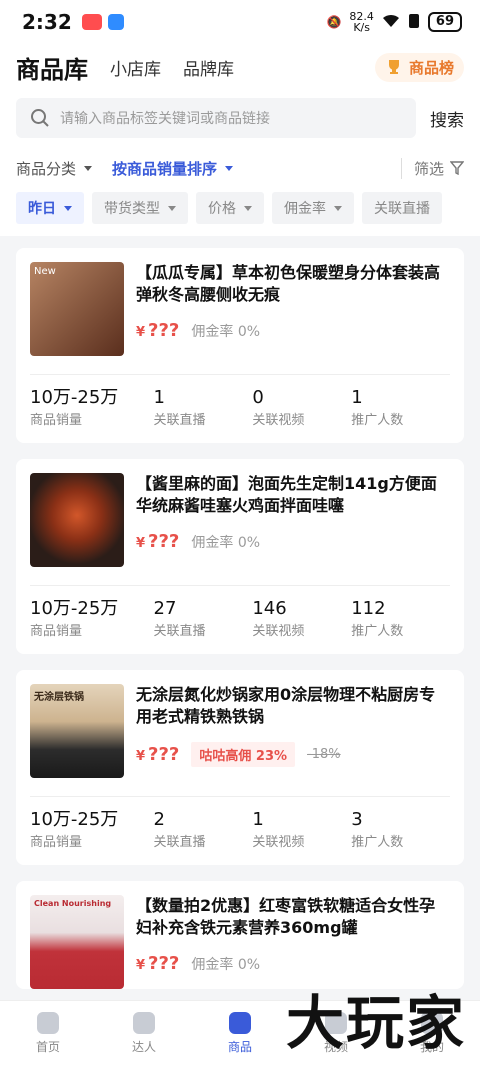 Image resolution: width=480 pixels, height=1066 pixels. What do you see at coordinates (48, 1023) in the screenshot?
I see `home-icon` at bounding box center [48, 1023].